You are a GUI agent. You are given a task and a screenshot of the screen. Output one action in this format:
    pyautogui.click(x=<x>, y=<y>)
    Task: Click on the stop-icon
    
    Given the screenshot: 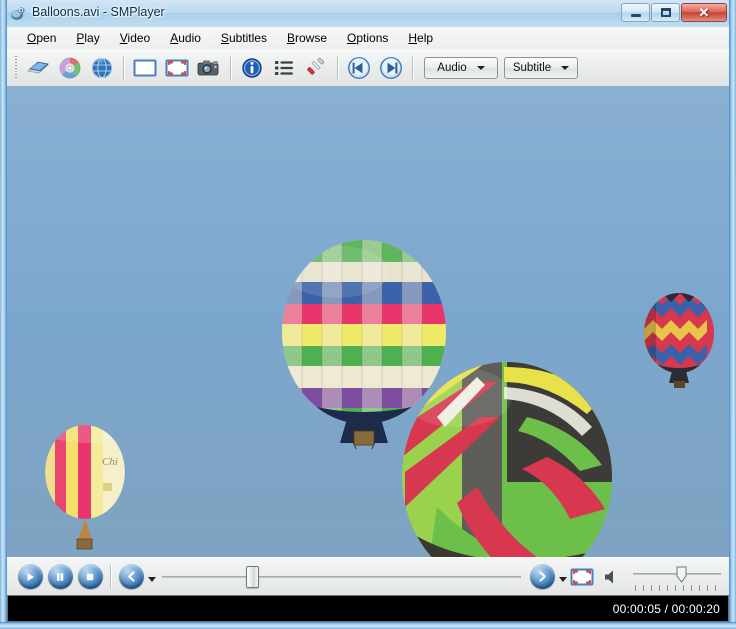 What is the action you would take?
    pyautogui.click(x=90, y=576)
    